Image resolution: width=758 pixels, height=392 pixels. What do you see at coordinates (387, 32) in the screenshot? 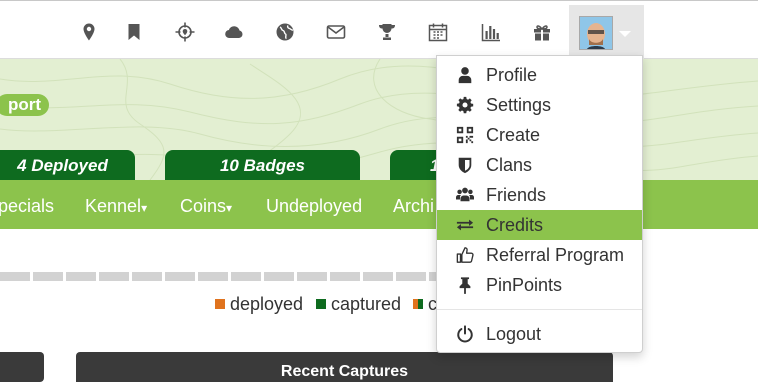
I see `trophy-icon` at bounding box center [387, 32].